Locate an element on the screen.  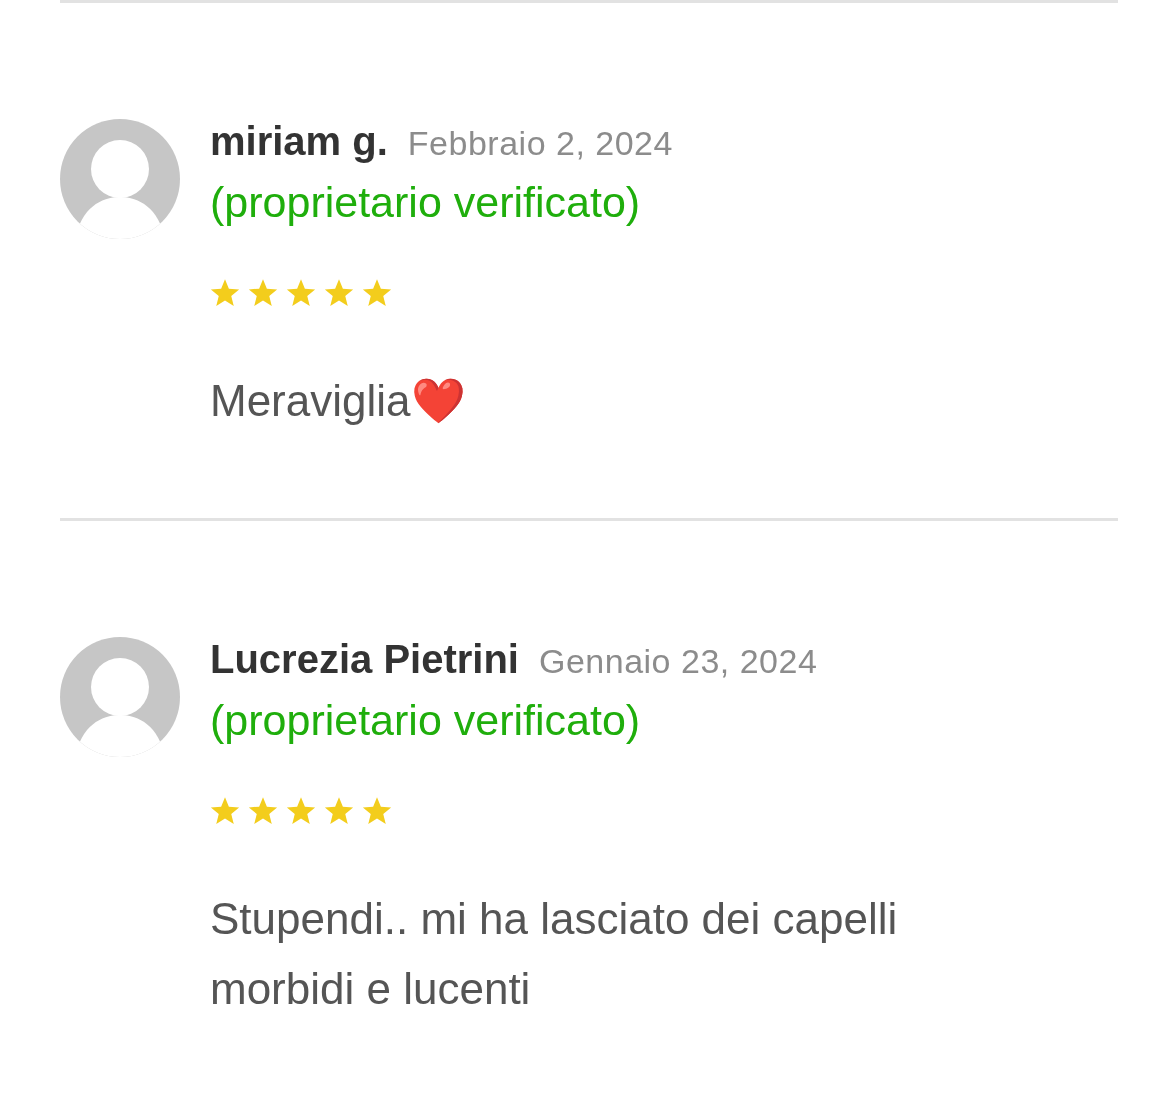
review-text: Meraviglia❤ is located at coordinates (338, 401).